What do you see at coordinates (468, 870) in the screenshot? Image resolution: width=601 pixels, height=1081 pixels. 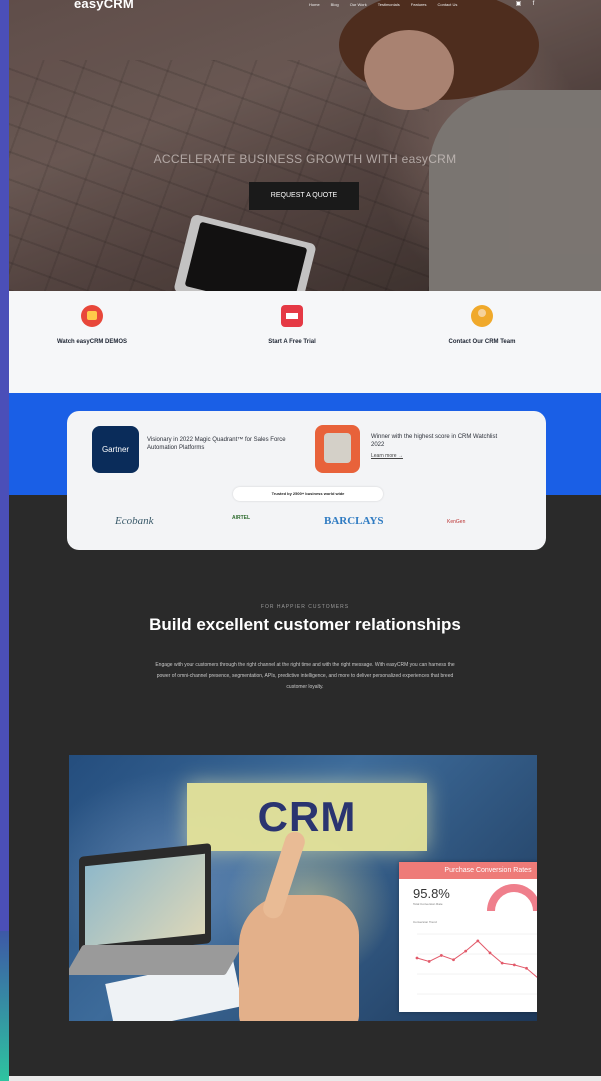 I see `dashboard-title: Purchase Conversion Rates` at bounding box center [468, 870].